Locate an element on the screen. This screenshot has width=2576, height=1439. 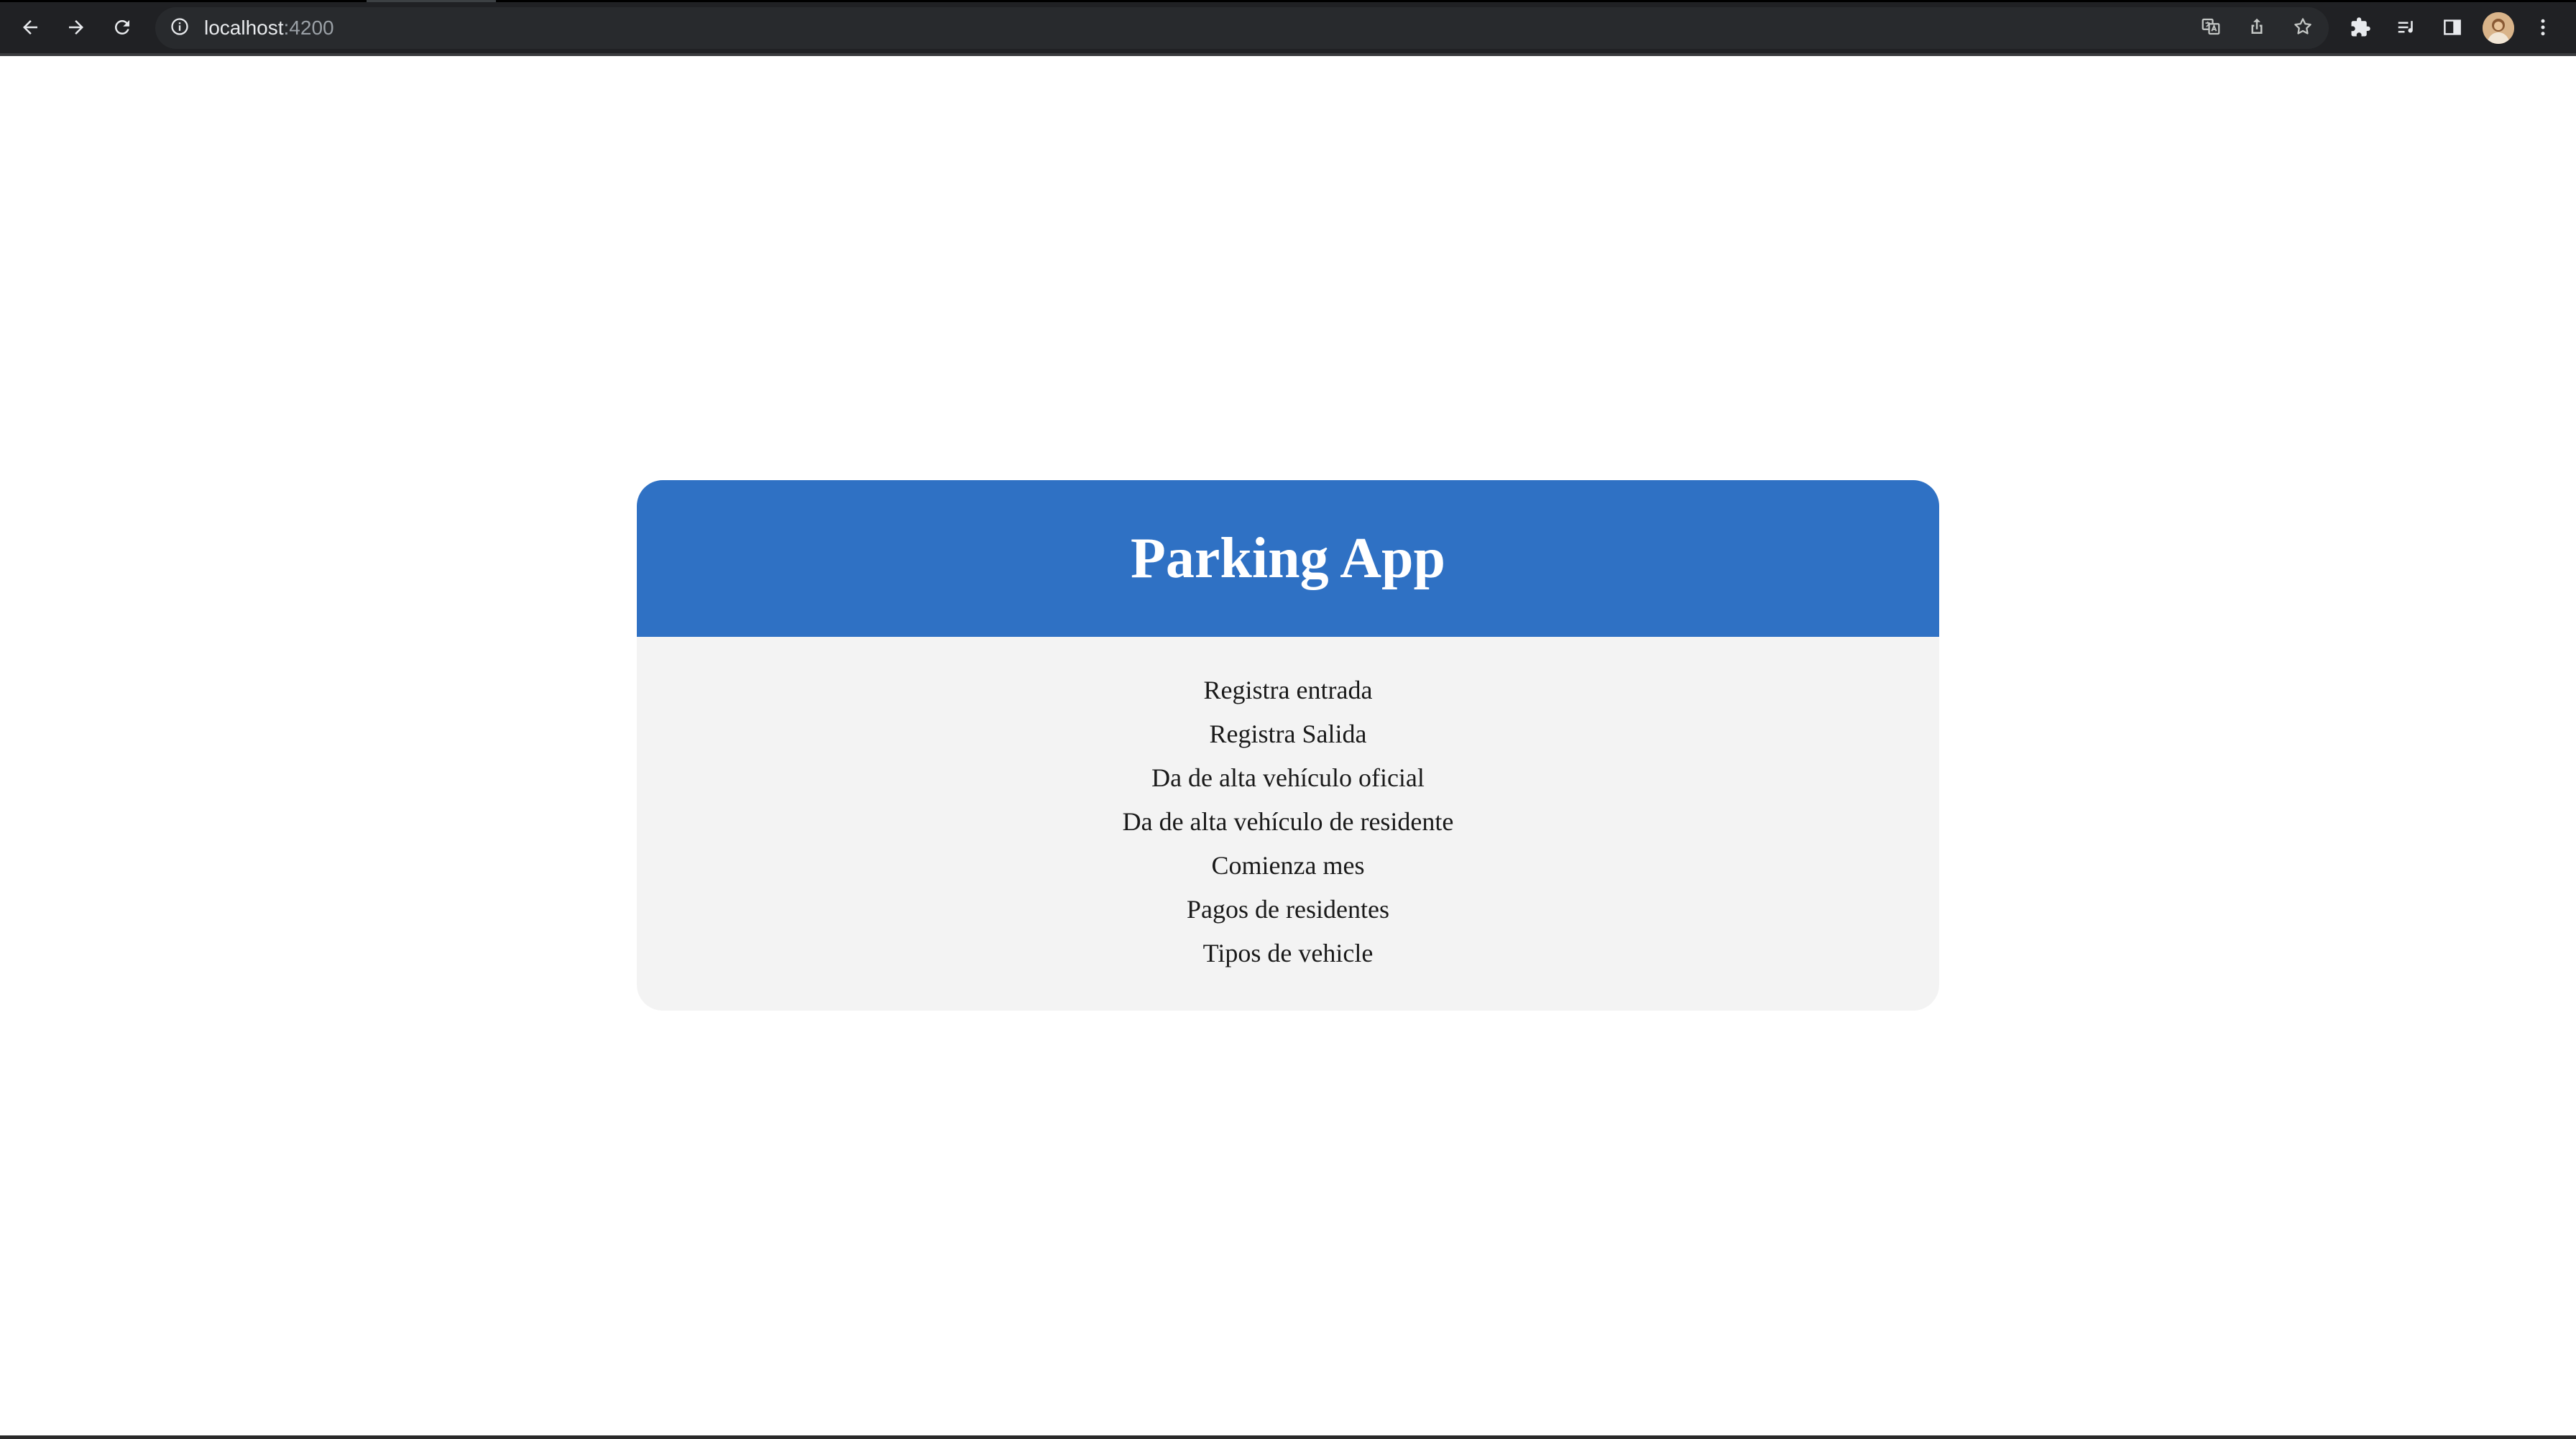
translate-button is located at coordinates (2210, 29).